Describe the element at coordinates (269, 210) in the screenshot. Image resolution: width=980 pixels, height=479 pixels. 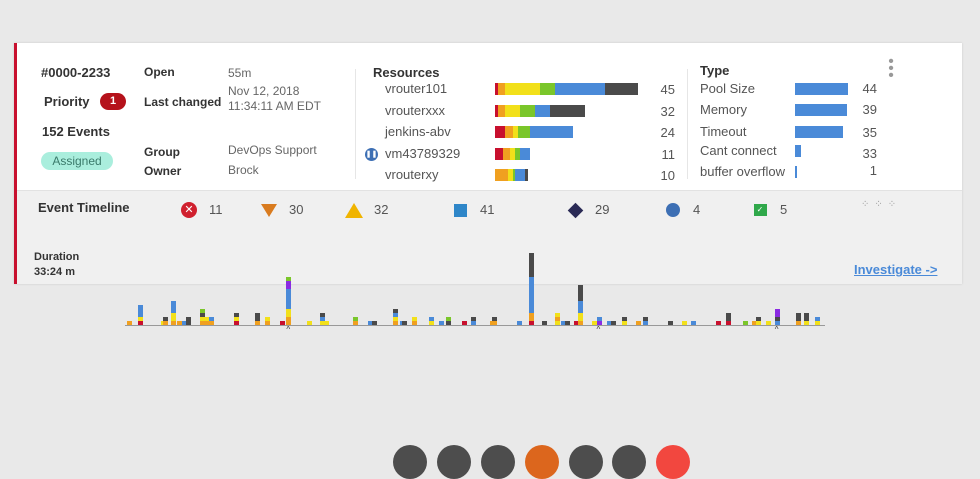
I see `major-icon` at that location.